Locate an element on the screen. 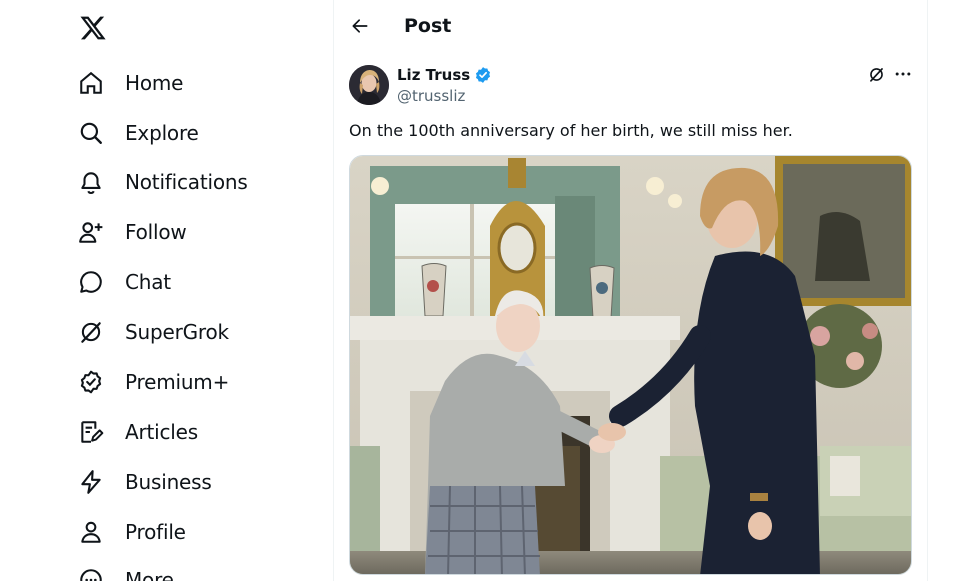 The image size is (980, 581). nav-item-more: More is located at coordinates (126, 570).